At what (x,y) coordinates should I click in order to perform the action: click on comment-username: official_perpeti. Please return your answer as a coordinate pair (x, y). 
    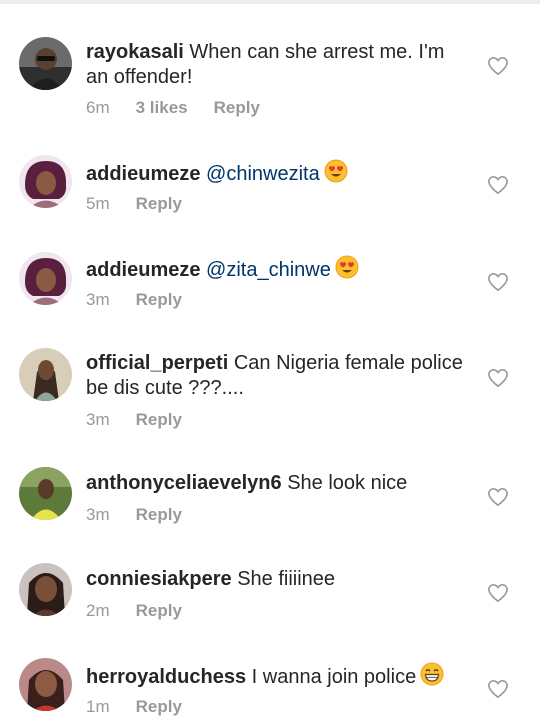
    Looking at the image, I should click on (157, 363).